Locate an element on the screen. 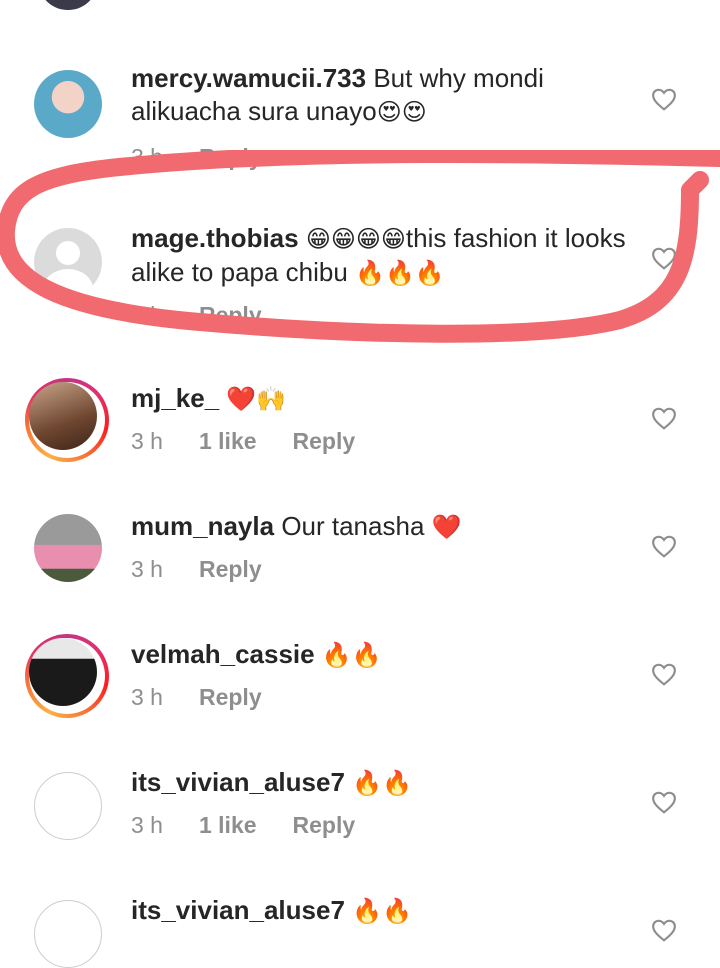  comment-body: Our tanasha is located at coordinates (353, 526).